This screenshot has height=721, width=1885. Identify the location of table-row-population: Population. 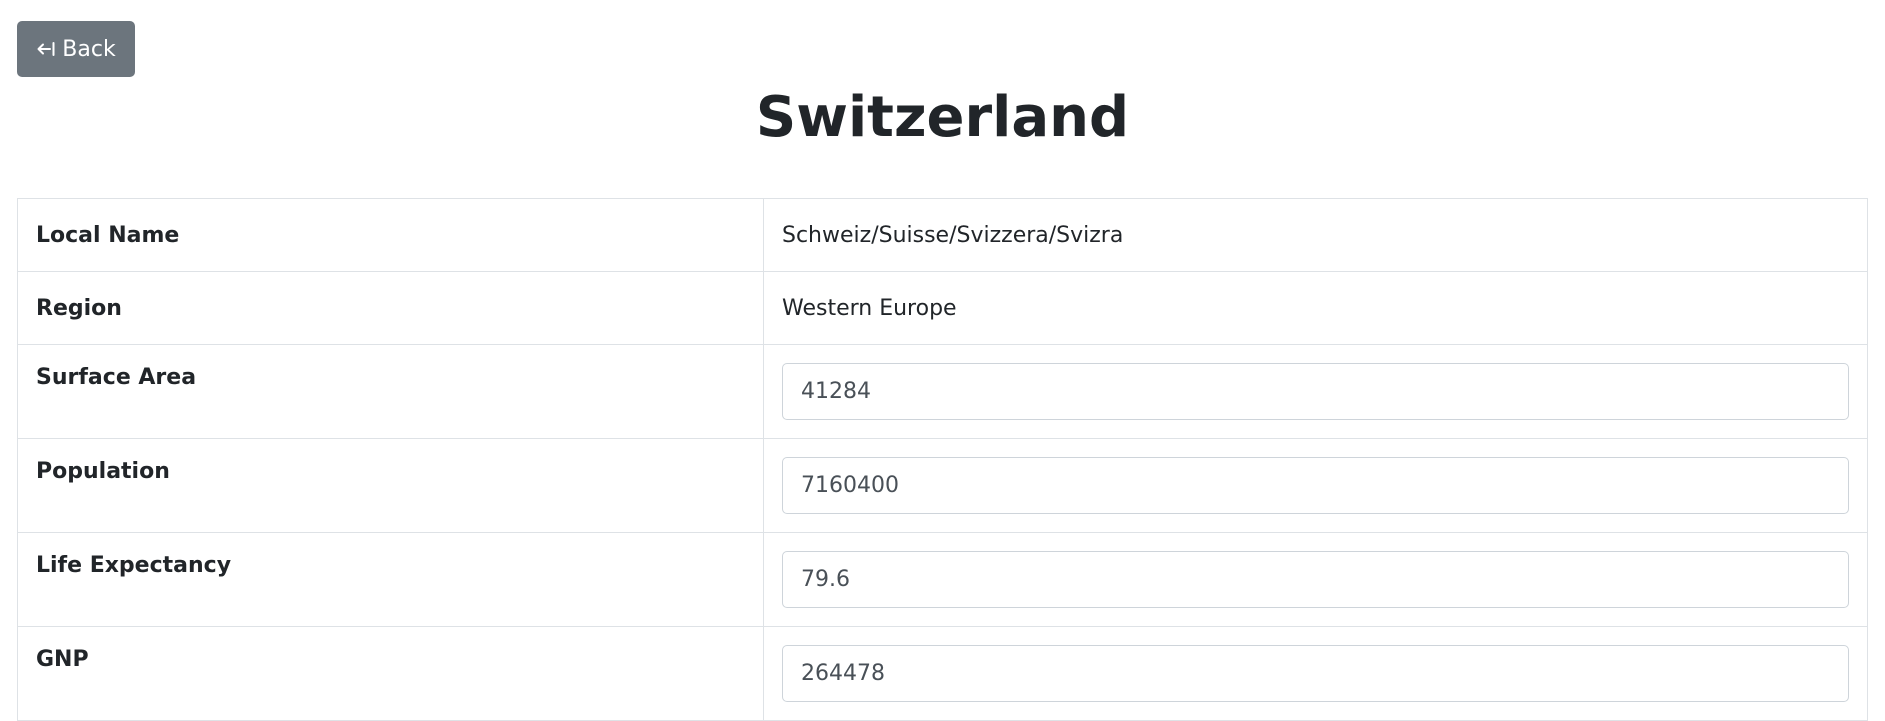
(942, 485).